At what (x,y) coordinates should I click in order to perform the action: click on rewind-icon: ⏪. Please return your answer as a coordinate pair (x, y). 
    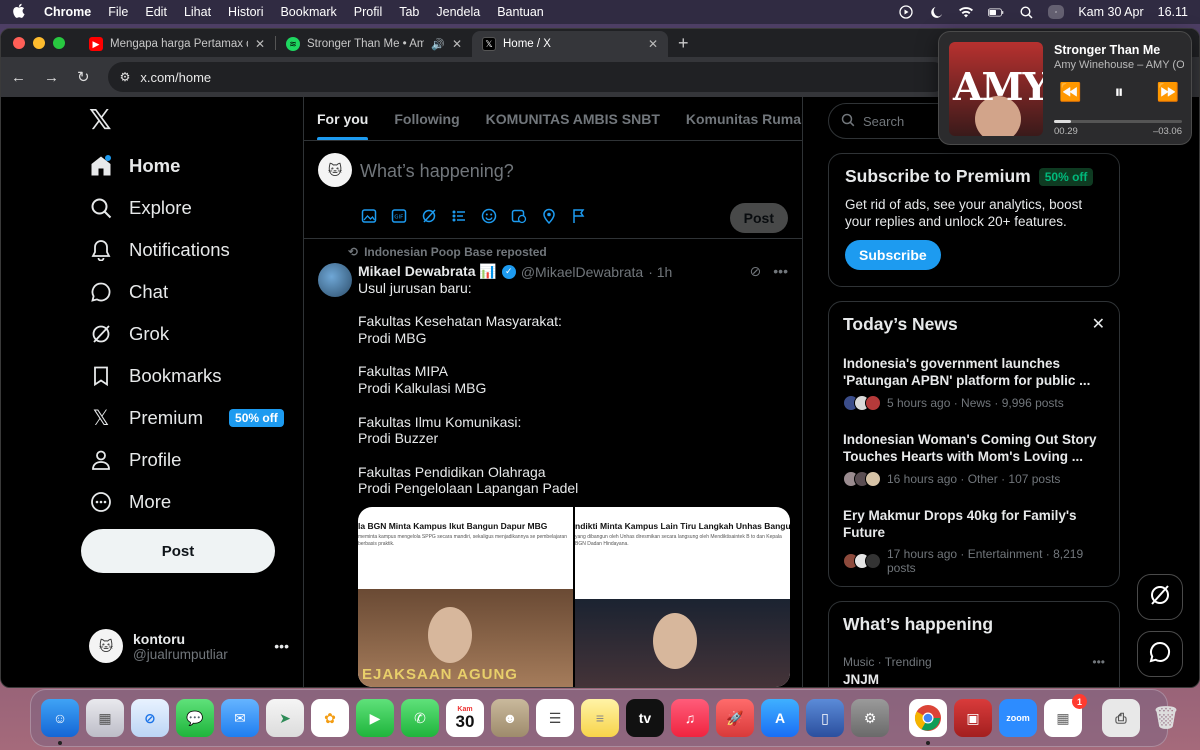
    Looking at the image, I should click on (1070, 92).